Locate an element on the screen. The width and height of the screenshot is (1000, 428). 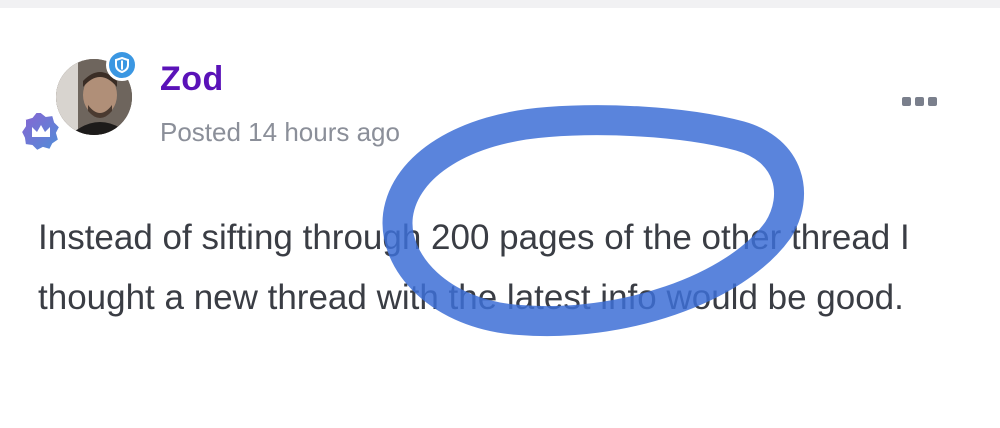
top-divider is located at coordinates (500, 4).